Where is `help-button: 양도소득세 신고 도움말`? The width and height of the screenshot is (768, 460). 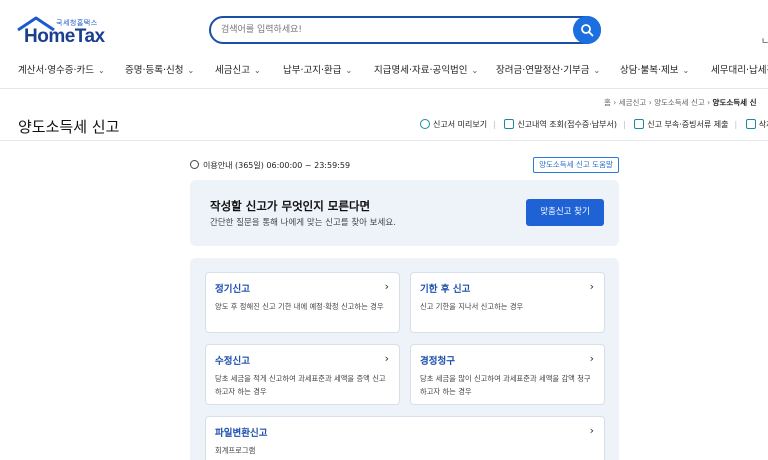 help-button: 양도소득세 신고 도움말 is located at coordinates (576, 165).